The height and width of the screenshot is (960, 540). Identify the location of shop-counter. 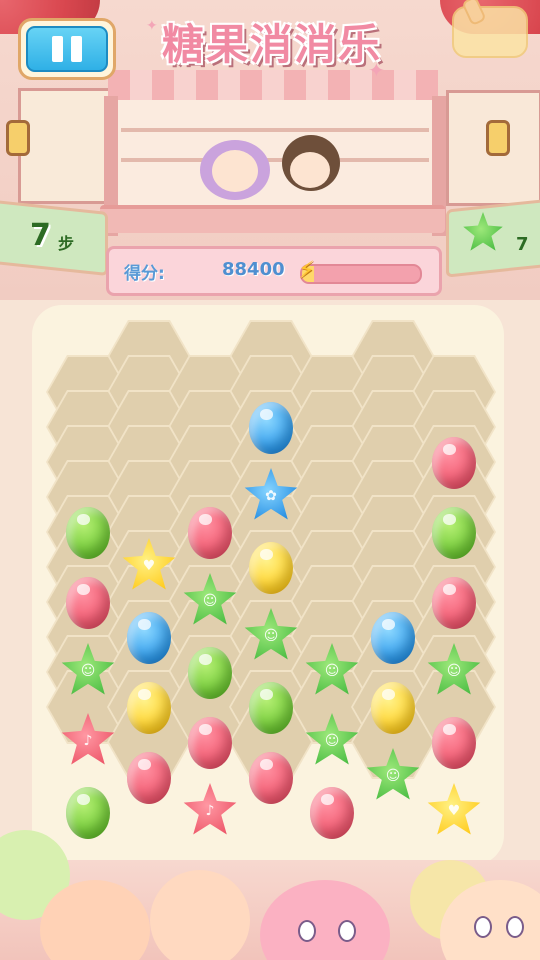
(272, 219).